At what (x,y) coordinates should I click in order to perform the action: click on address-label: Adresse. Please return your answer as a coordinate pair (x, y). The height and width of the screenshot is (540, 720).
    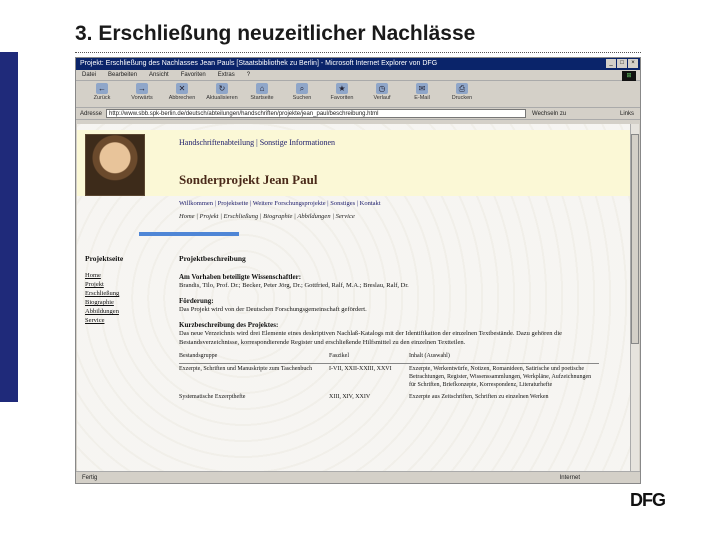
    Looking at the image, I should click on (91, 113).